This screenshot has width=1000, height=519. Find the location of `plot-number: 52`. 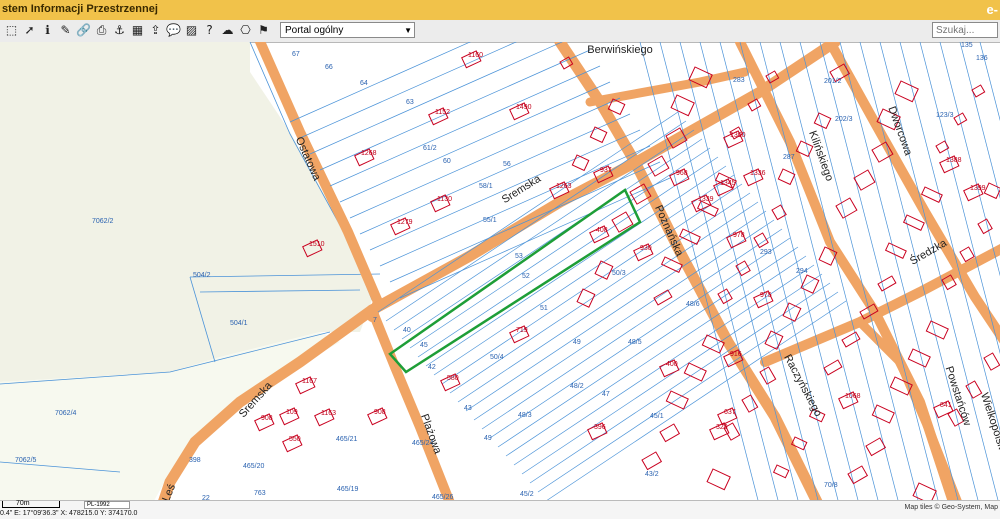

plot-number: 52 is located at coordinates (526, 276).